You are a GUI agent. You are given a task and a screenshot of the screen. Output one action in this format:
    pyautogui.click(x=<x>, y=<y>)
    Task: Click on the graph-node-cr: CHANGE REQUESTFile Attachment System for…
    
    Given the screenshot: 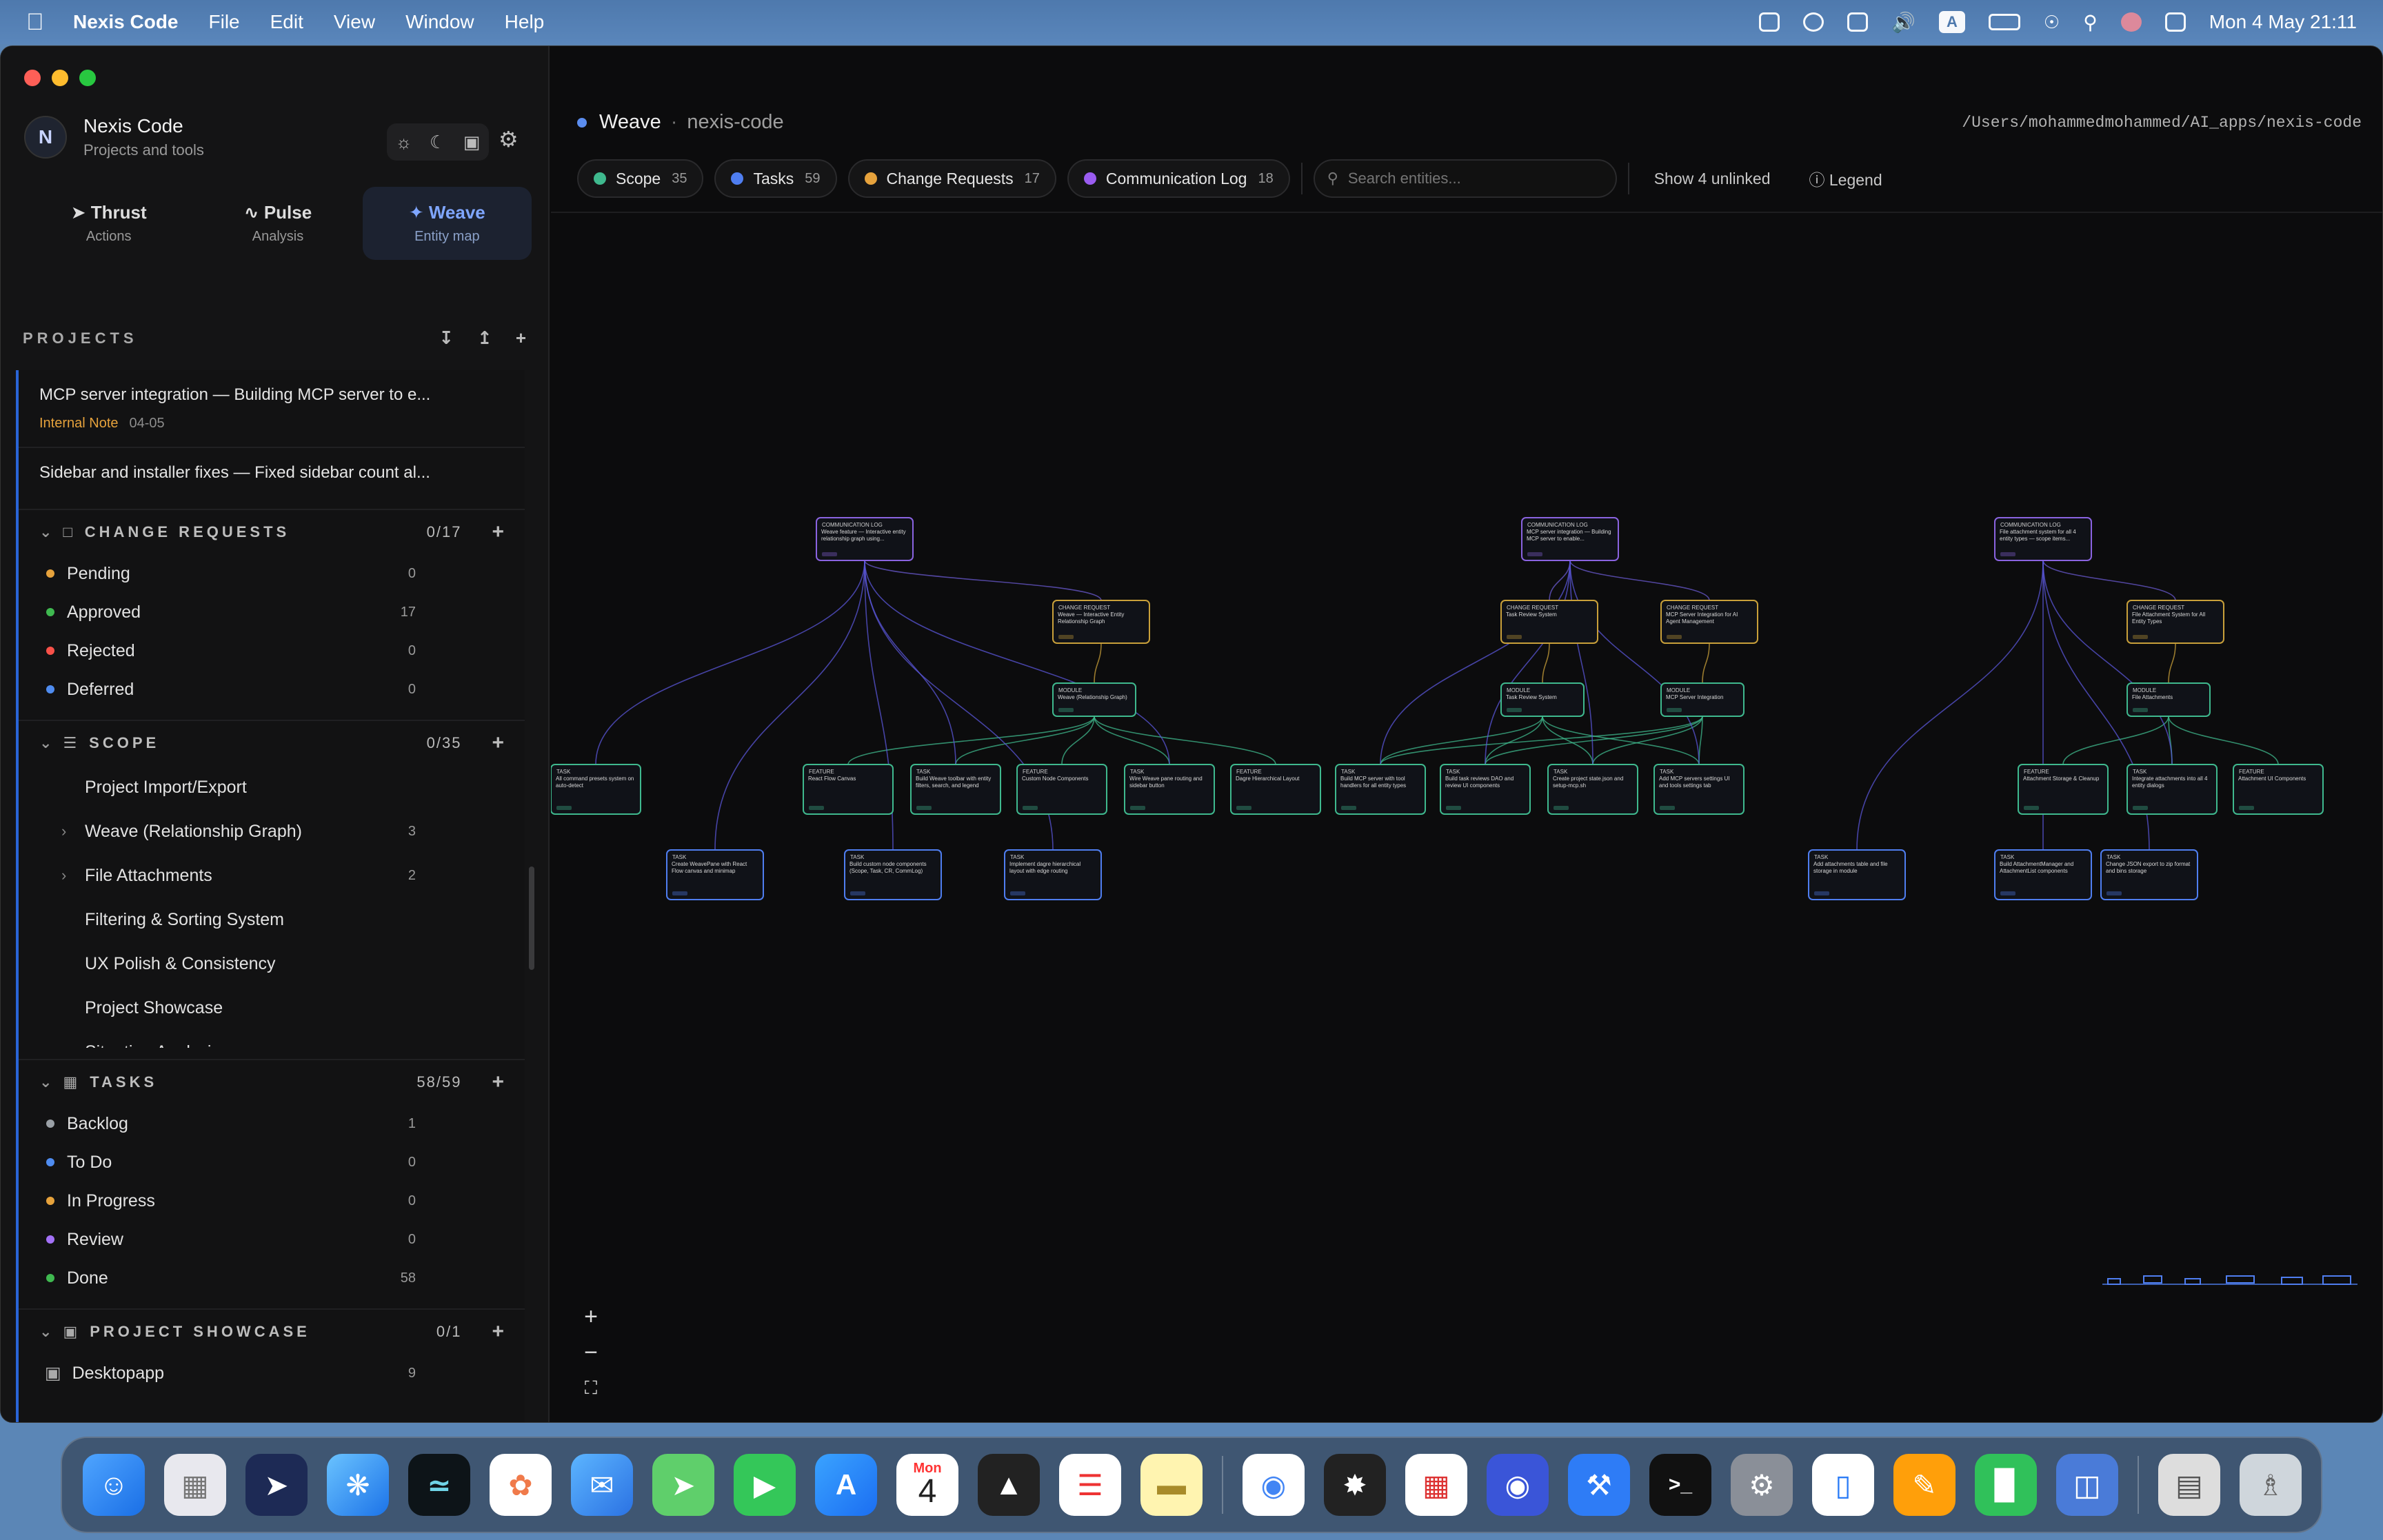 What is the action you would take?
    pyautogui.click(x=2175, y=622)
    